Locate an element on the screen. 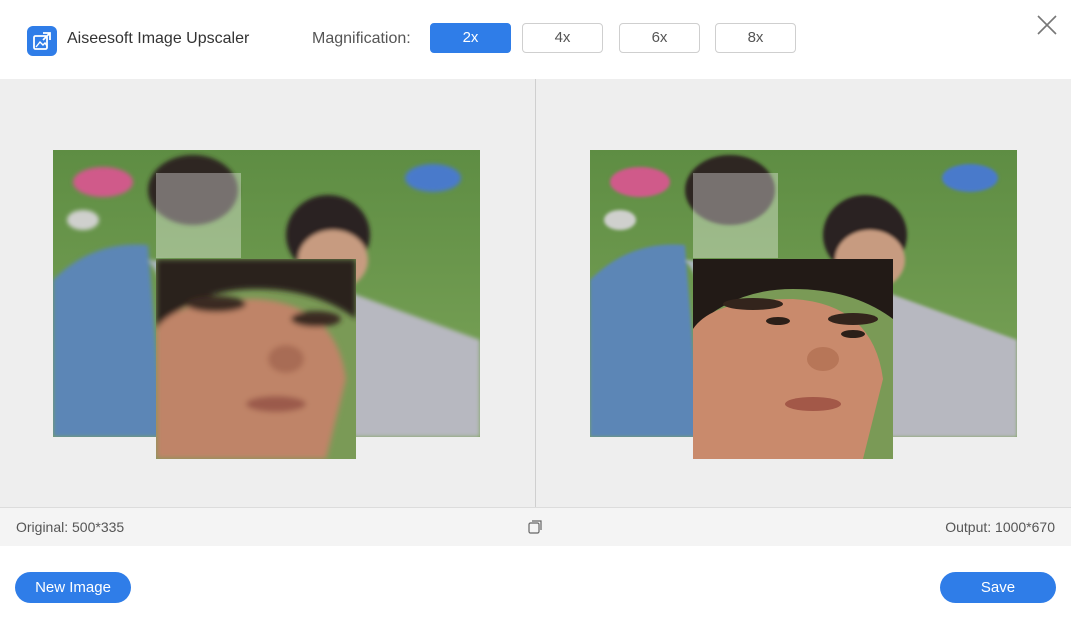 This screenshot has height=628, width=1071. footer: New Image Save is located at coordinates (535, 587).